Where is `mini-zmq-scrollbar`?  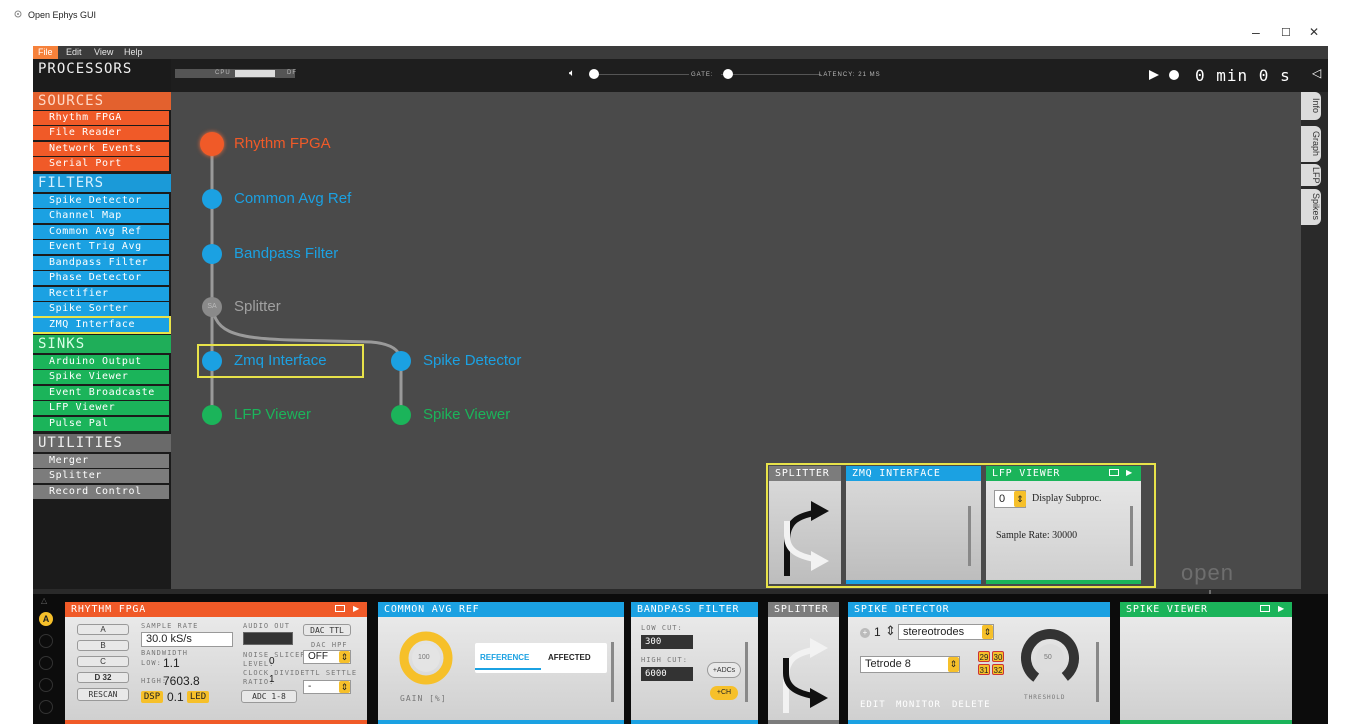
mini-zmq-scrollbar is located at coordinates (969, 536).